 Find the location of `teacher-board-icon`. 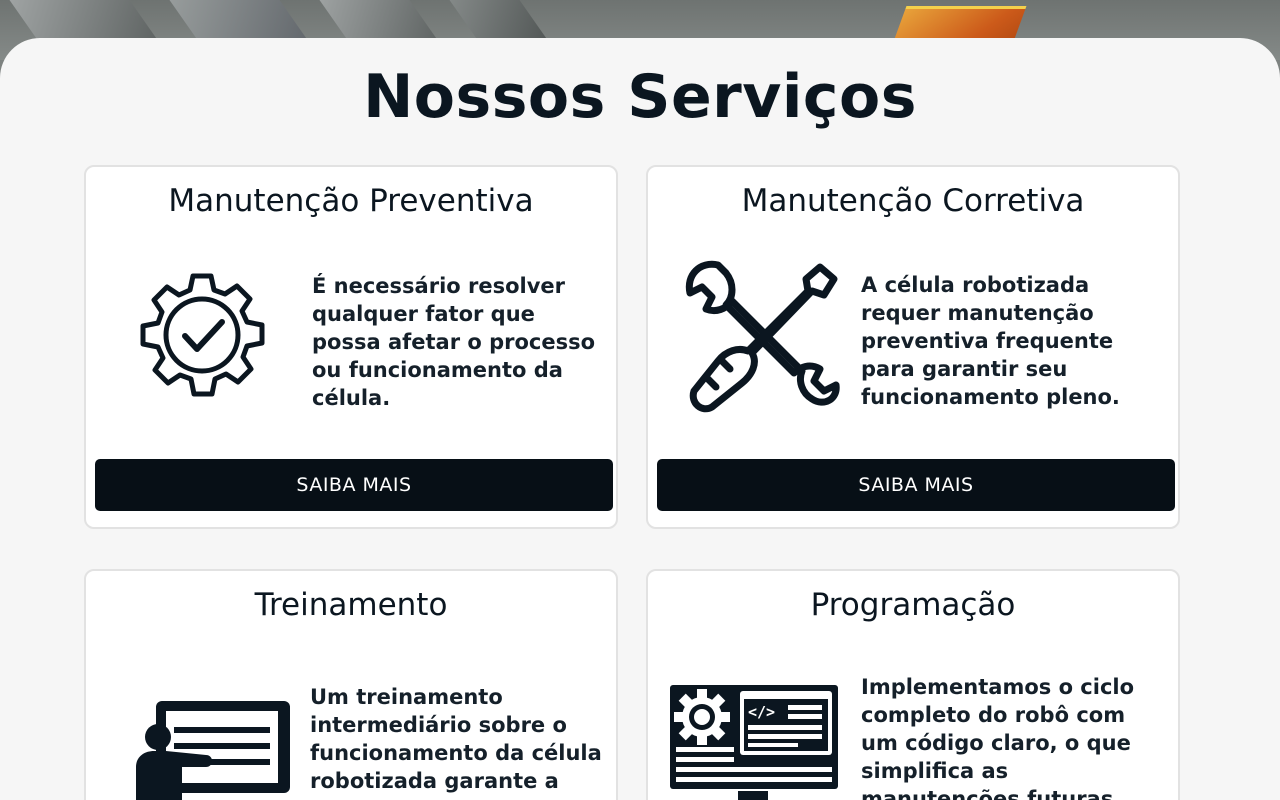

teacher-board-icon is located at coordinates (211, 748).